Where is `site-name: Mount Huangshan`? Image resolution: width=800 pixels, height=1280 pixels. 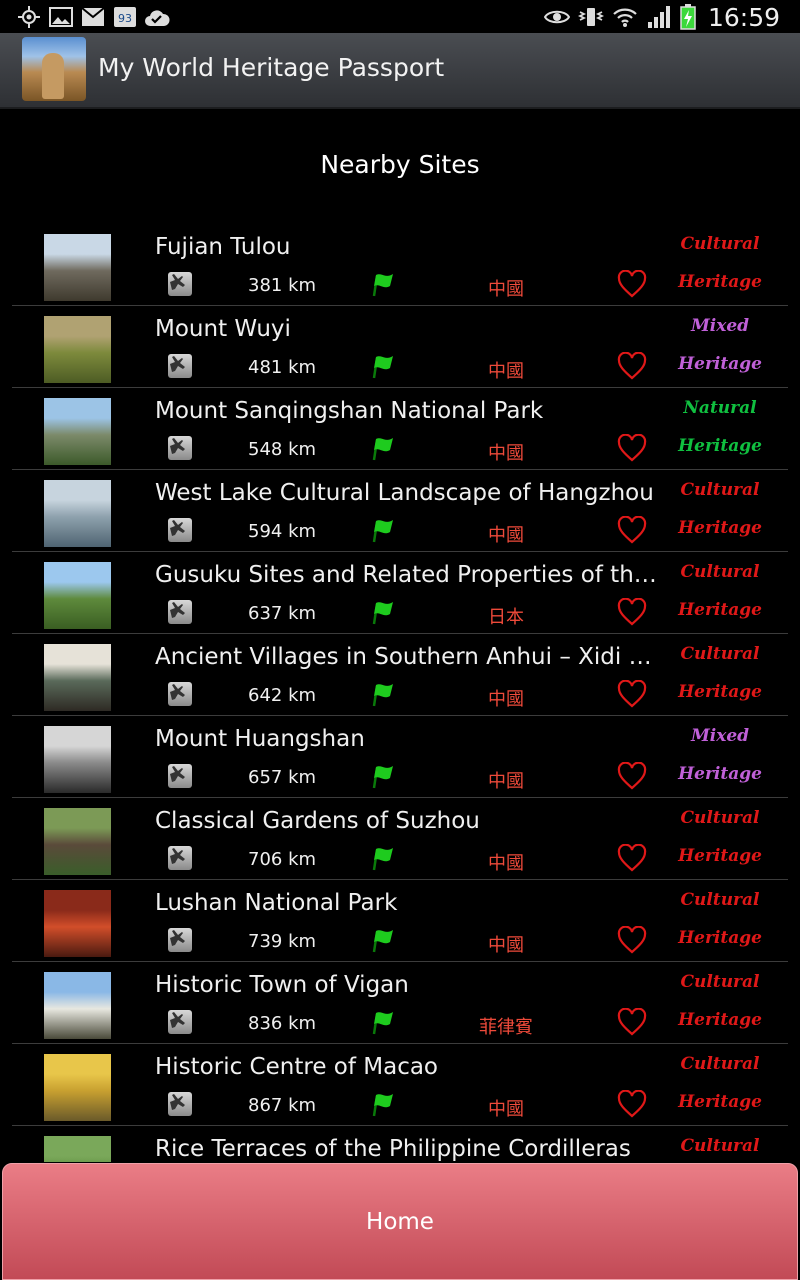 site-name: Mount Huangshan is located at coordinates (260, 739).